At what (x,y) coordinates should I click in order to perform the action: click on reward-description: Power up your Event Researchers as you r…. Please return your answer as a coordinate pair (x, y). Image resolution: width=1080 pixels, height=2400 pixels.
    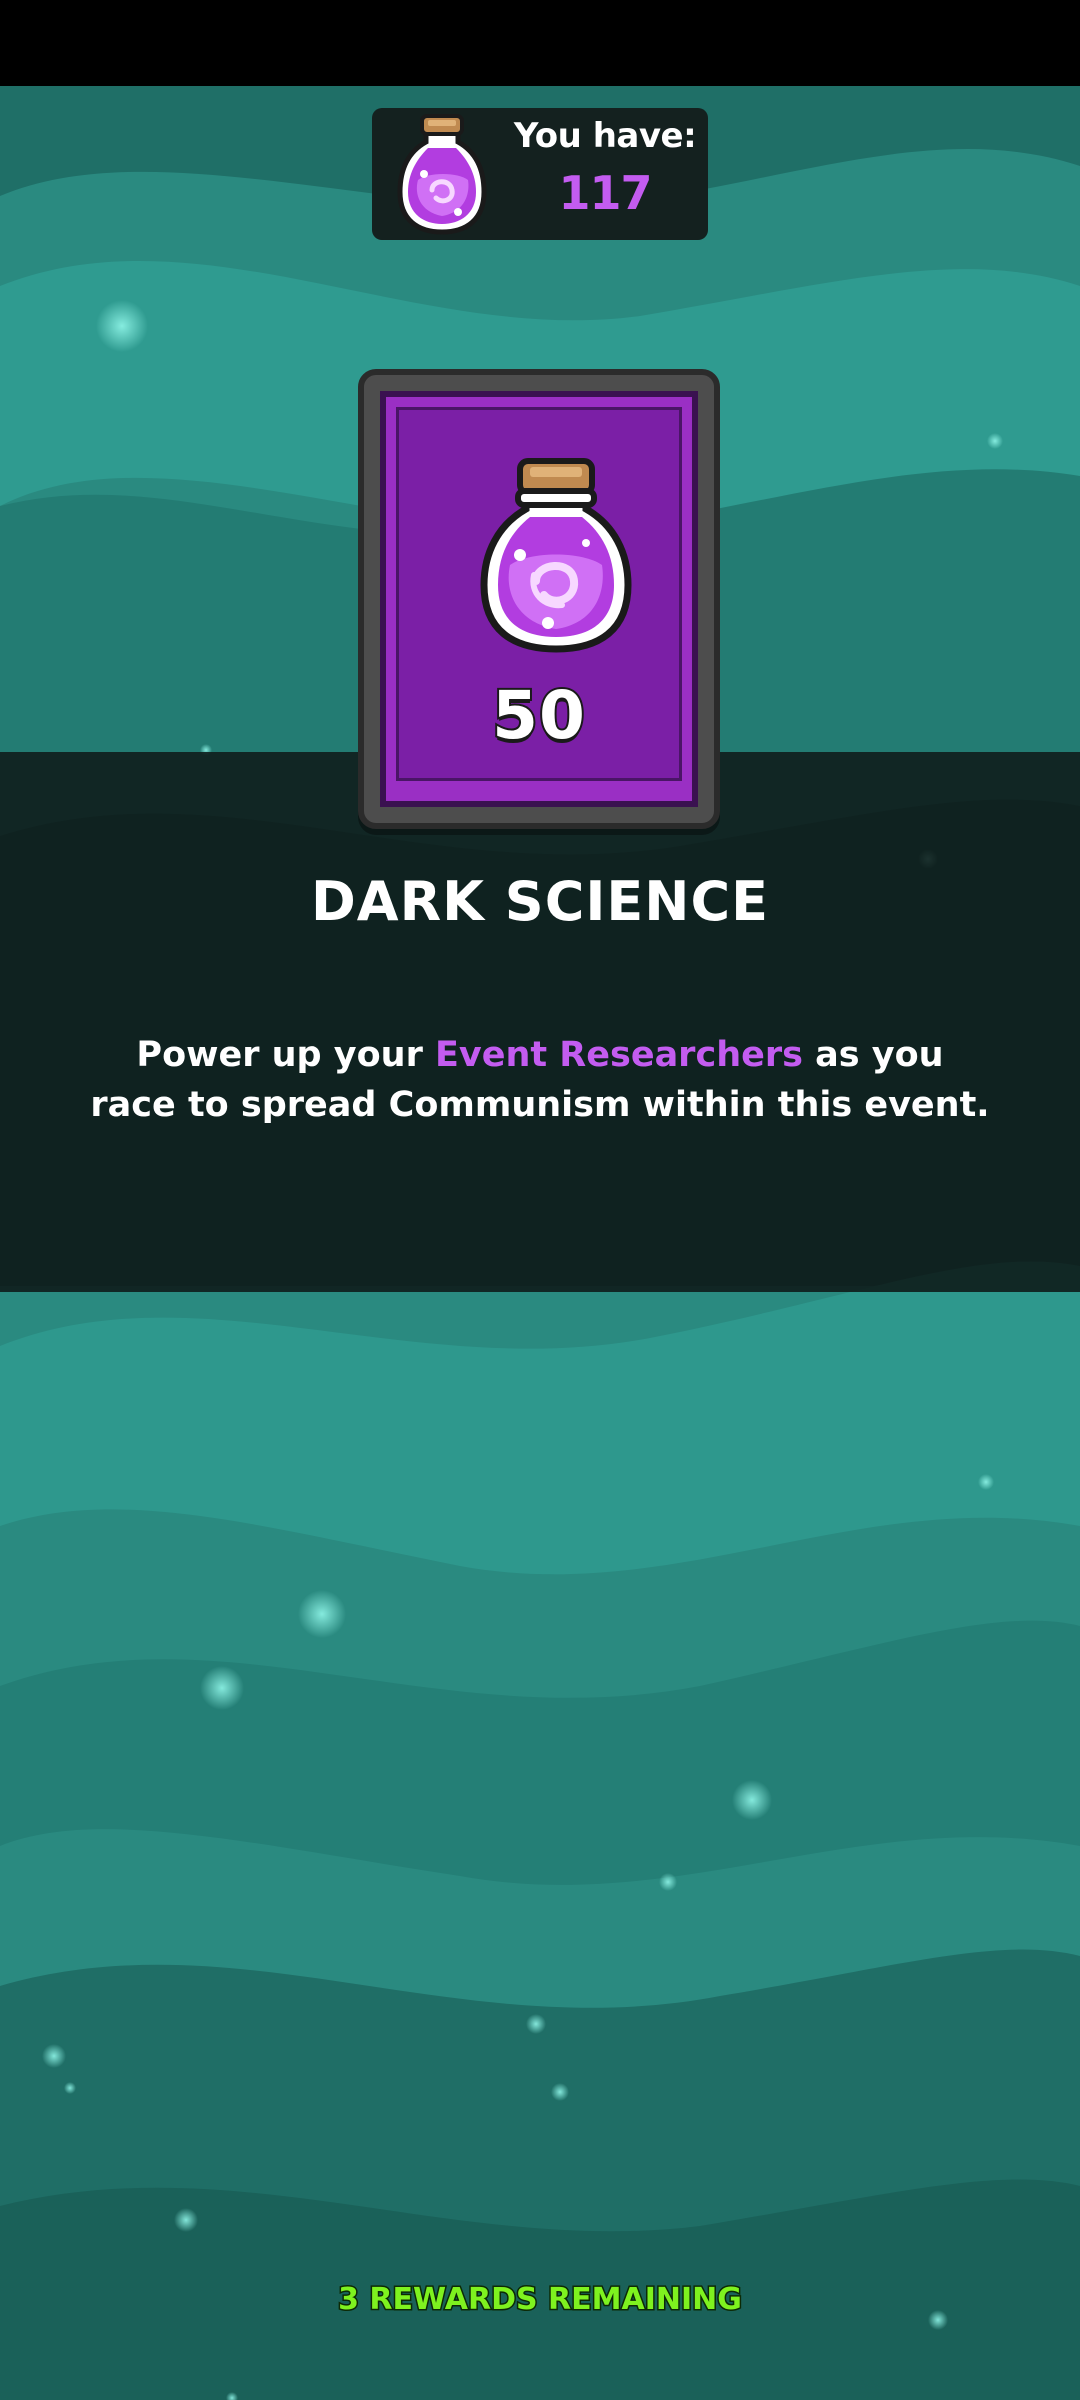
    Looking at the image, I should click on (540, 1080).